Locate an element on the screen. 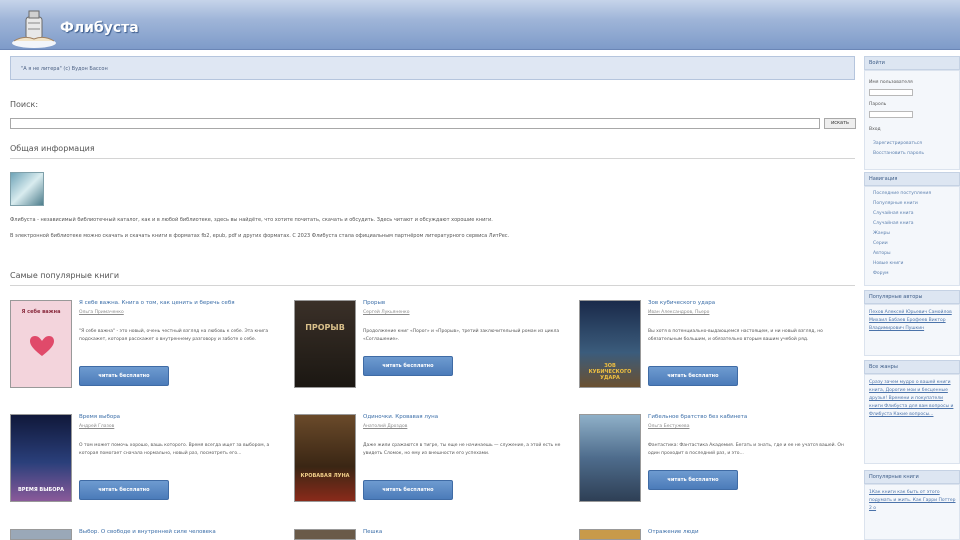 The image size is (960, 540). book-cover: ВРЕМЯ ВЫБОРА is located at coordinates (41, 458).